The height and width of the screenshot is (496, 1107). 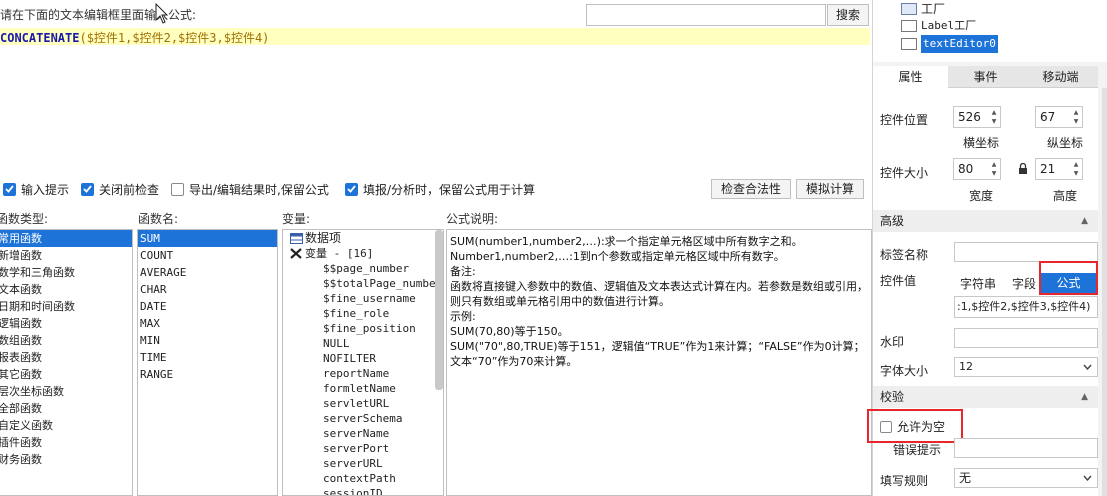 What do you see at coordinates (207, 340) in the screenshot?
I see `list-item: MIN` at bounding box center [207, 340].